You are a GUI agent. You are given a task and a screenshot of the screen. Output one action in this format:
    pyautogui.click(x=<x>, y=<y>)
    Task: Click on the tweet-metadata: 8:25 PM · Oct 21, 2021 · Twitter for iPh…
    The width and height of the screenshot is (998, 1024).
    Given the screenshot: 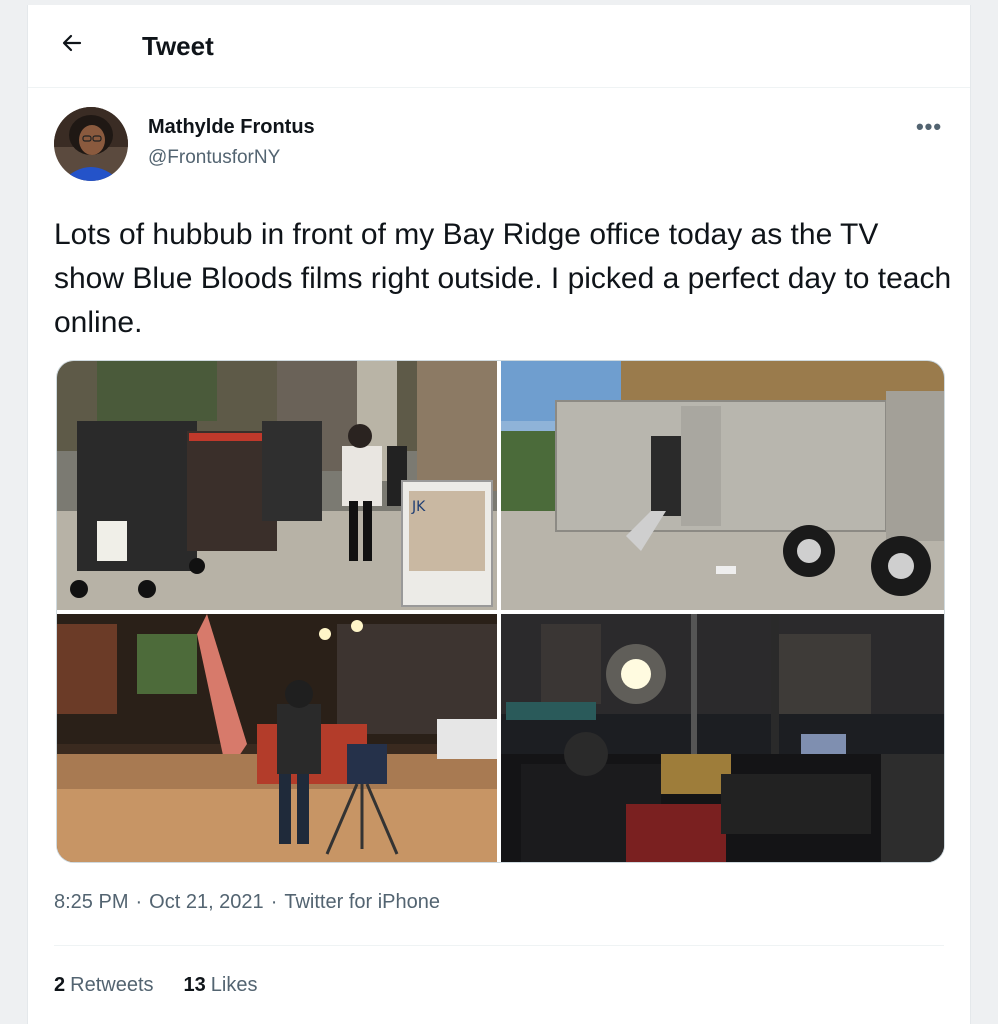 What is the action you would take?
    pyautogui.click(x=247, y=902)
    